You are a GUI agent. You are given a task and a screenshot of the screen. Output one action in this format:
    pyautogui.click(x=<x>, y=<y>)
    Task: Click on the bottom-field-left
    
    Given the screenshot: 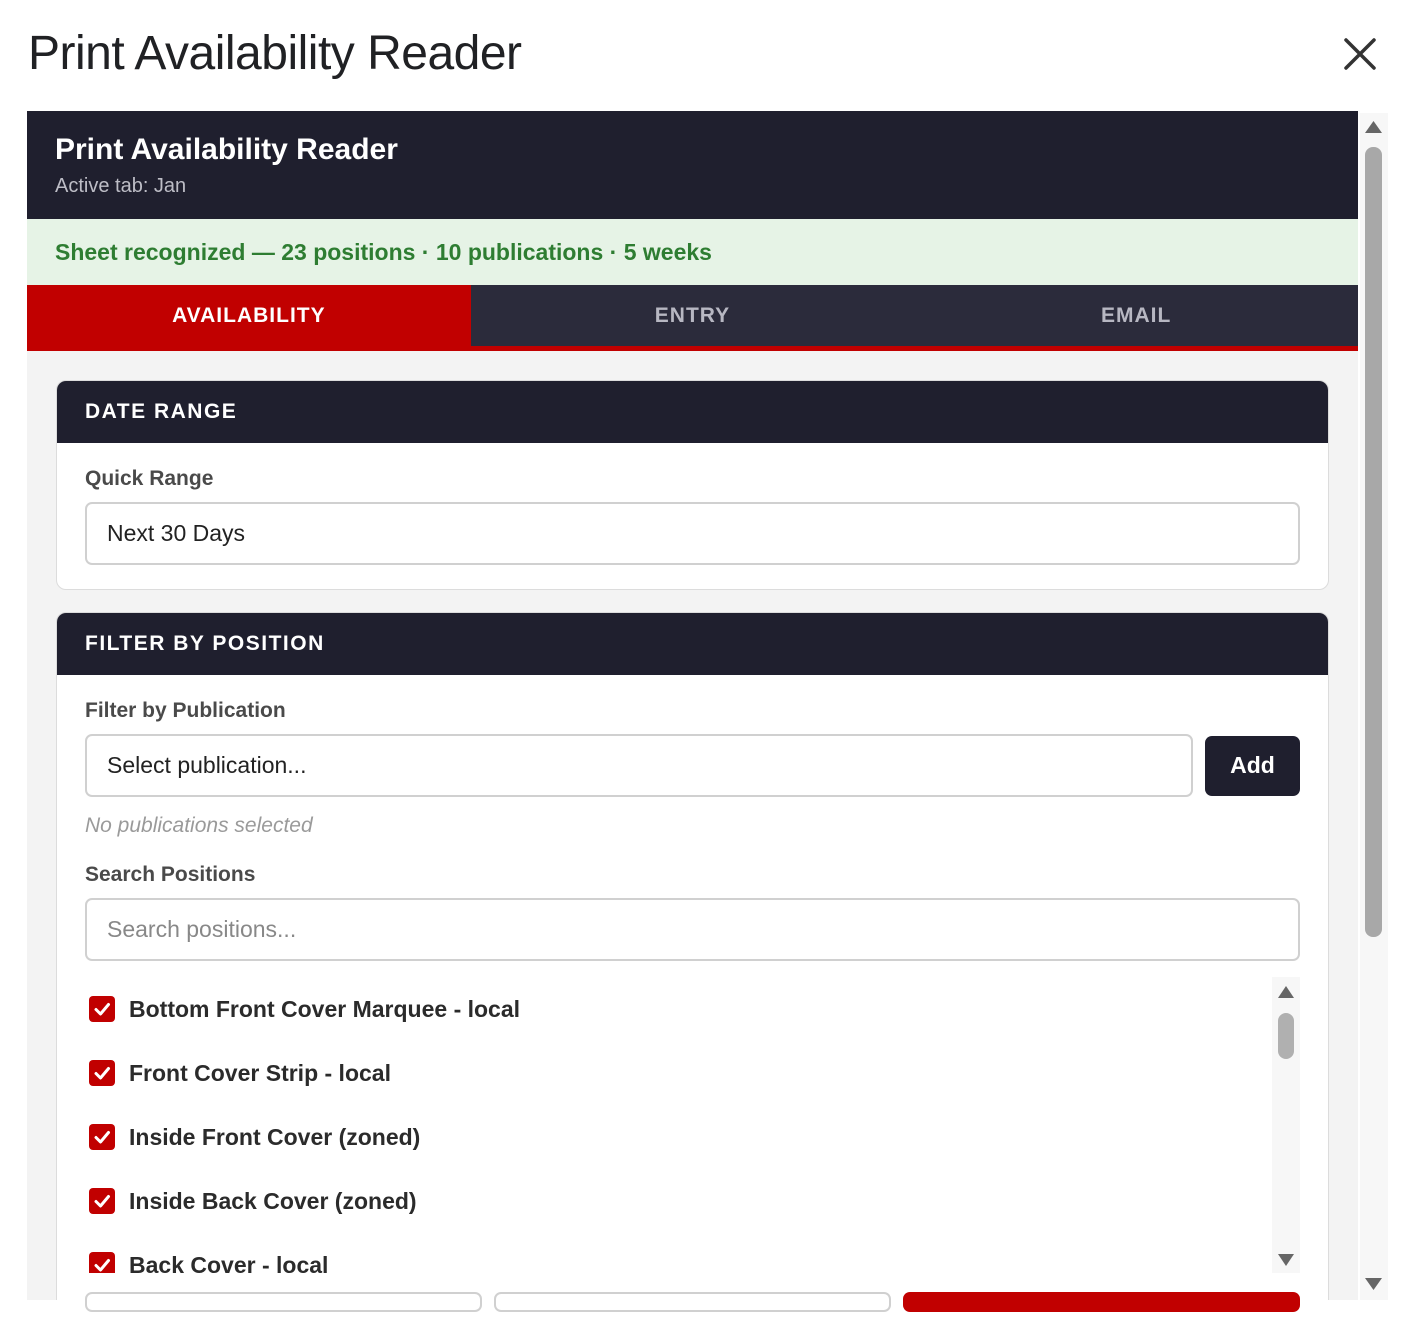 What is the action you would take?
    pyautogui.click(x=283, y=1302)
    